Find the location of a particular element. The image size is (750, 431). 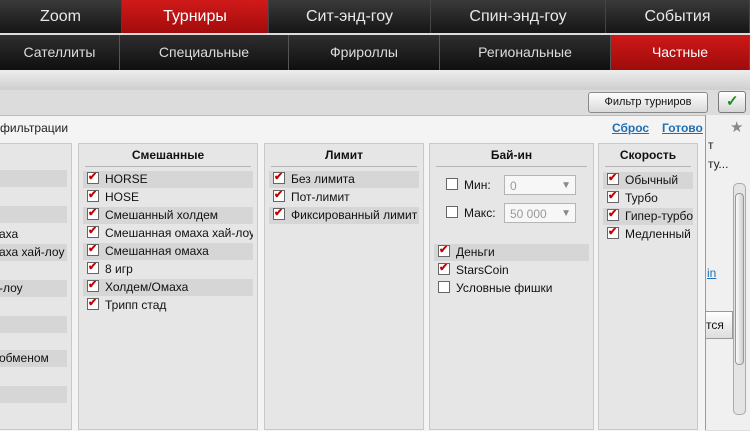

max-checkbox-row: Макс: is located at coordinates (472, 213).